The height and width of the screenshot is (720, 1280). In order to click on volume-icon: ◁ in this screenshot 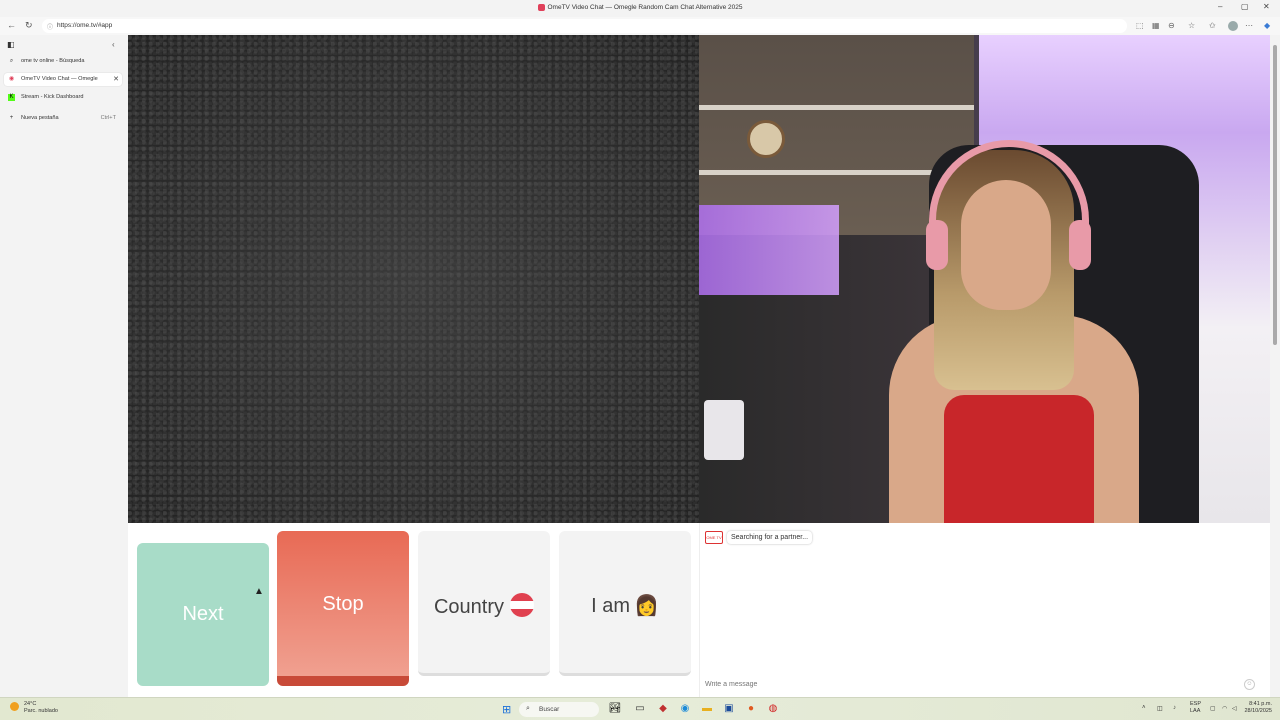, I will do `click(1234, 708)`.